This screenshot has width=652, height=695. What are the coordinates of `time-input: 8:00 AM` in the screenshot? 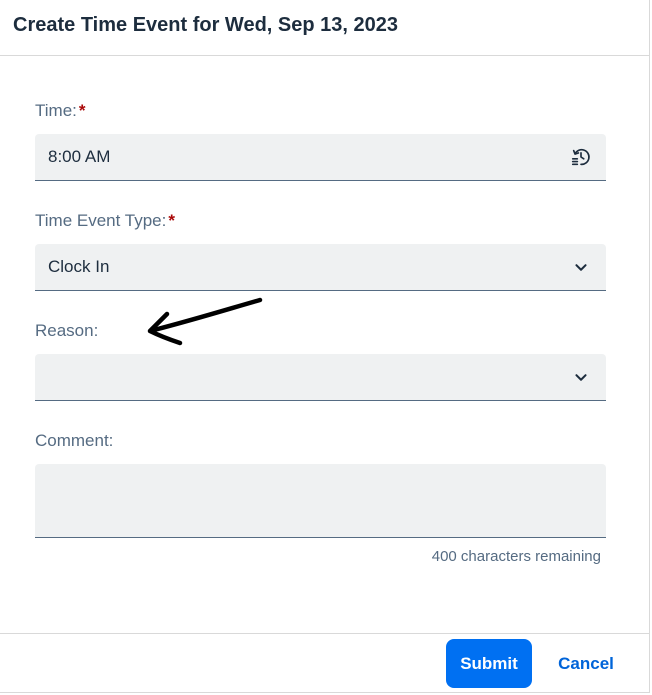 It's located at (320, 157).